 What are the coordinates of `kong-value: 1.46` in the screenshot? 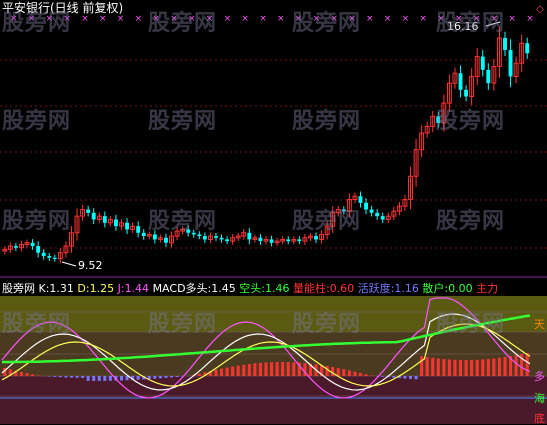 It's located at (277, 288).